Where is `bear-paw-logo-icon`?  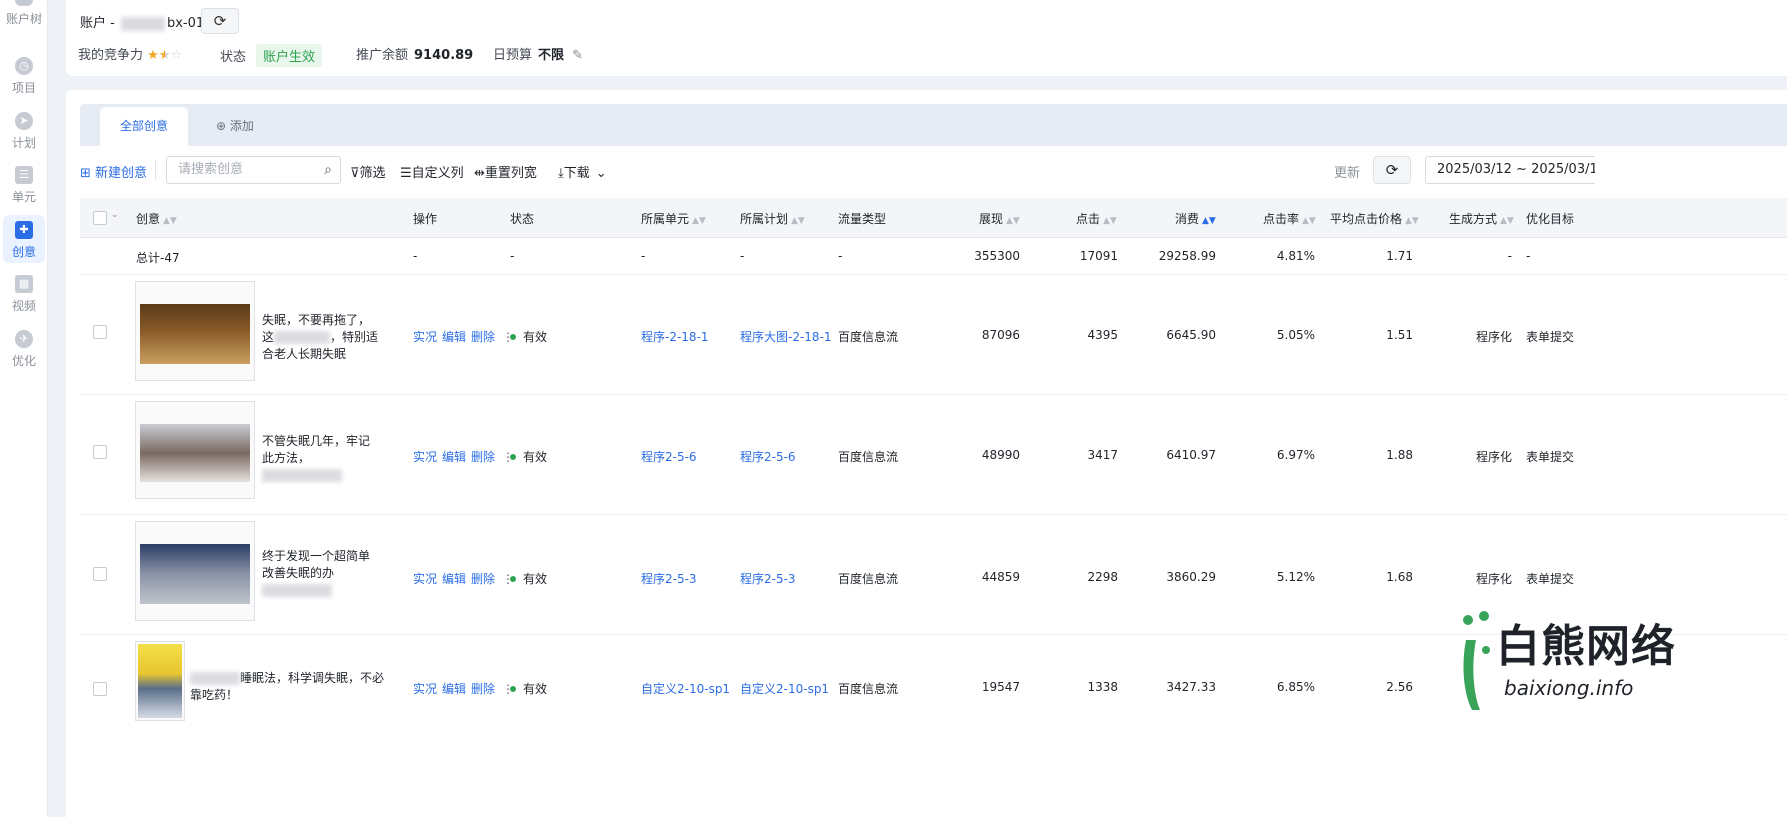 bear-paw-logo-icon is located at coordinates (1476, 660).